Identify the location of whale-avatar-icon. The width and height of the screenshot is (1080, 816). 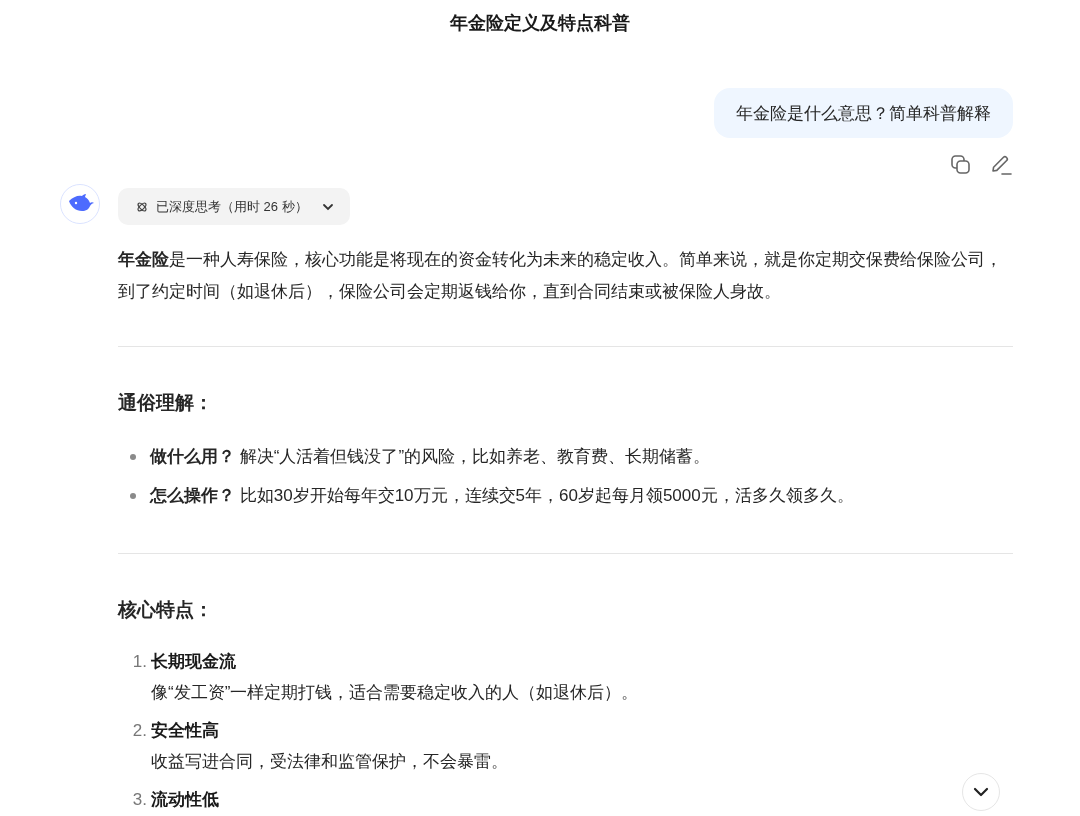
(80, 204).